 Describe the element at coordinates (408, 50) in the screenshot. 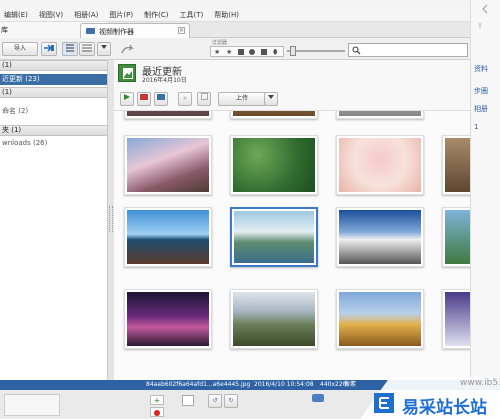

I see `search-input` at that location.